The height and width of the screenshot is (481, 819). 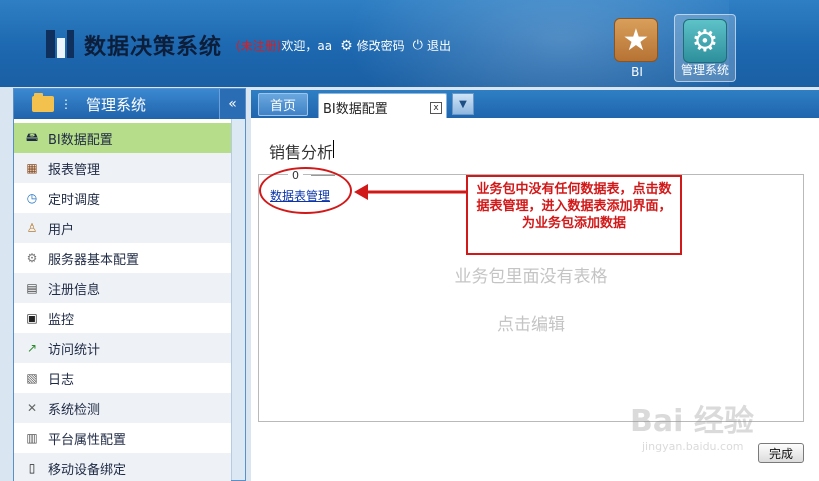 I want to click on sidebar-item-label: 移动设备绑定, so click(x=87, y=470).